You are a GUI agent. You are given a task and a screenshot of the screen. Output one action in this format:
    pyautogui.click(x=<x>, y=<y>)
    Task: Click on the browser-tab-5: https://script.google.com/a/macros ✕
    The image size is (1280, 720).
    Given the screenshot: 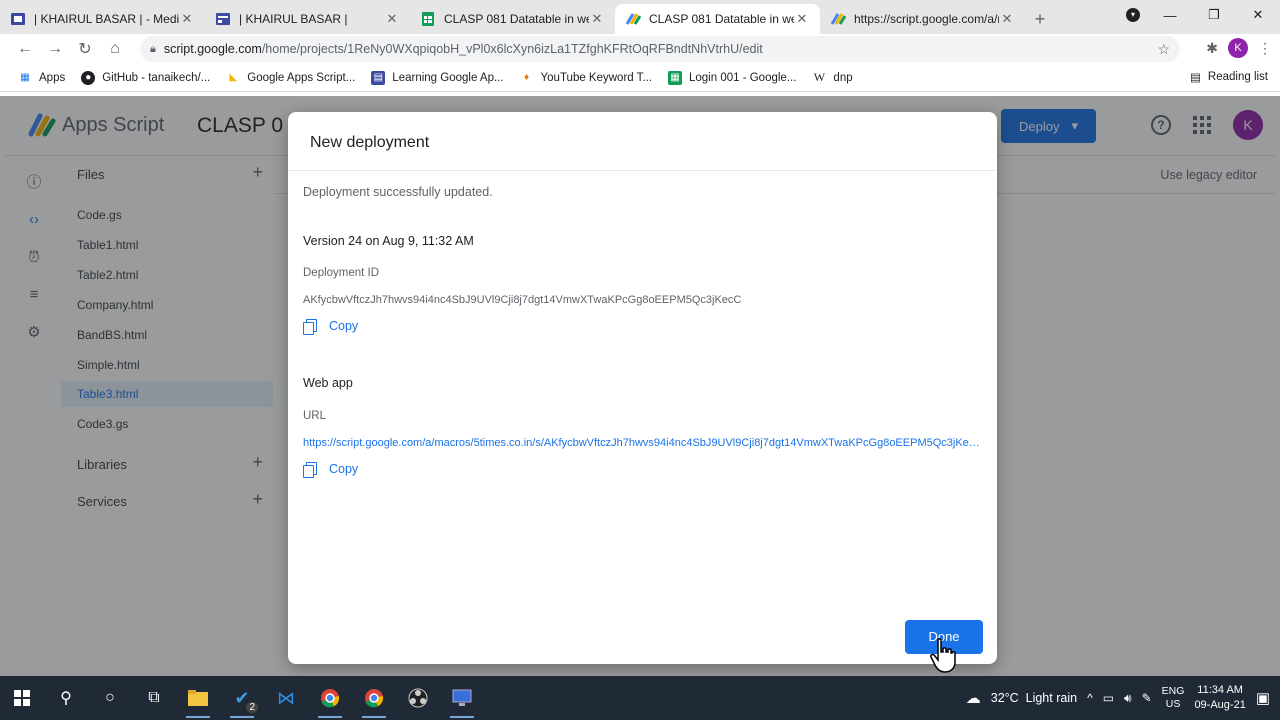 What is the action you would take?
    pyautogui.click(x=922, y=19)
    